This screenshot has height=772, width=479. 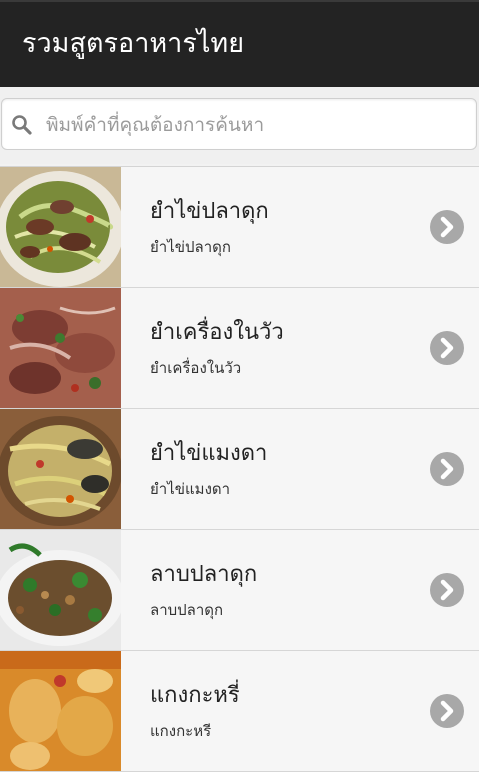 What do you see at coordinates (209, 453) in the screenshot?
I see `recipe-title: ยำไข่แมงดา` at bounding box center [209, 453].